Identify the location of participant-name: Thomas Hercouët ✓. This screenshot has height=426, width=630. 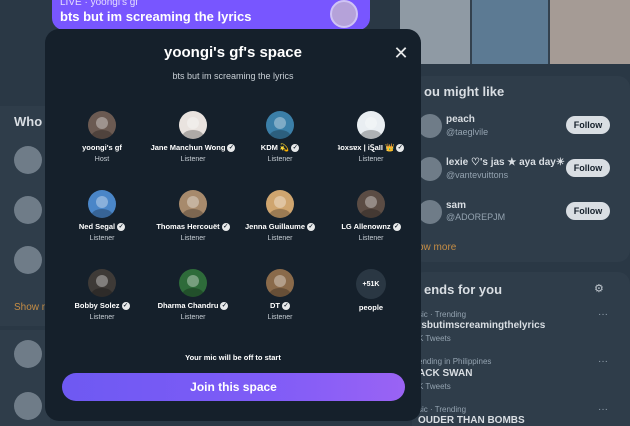
(193, 226).